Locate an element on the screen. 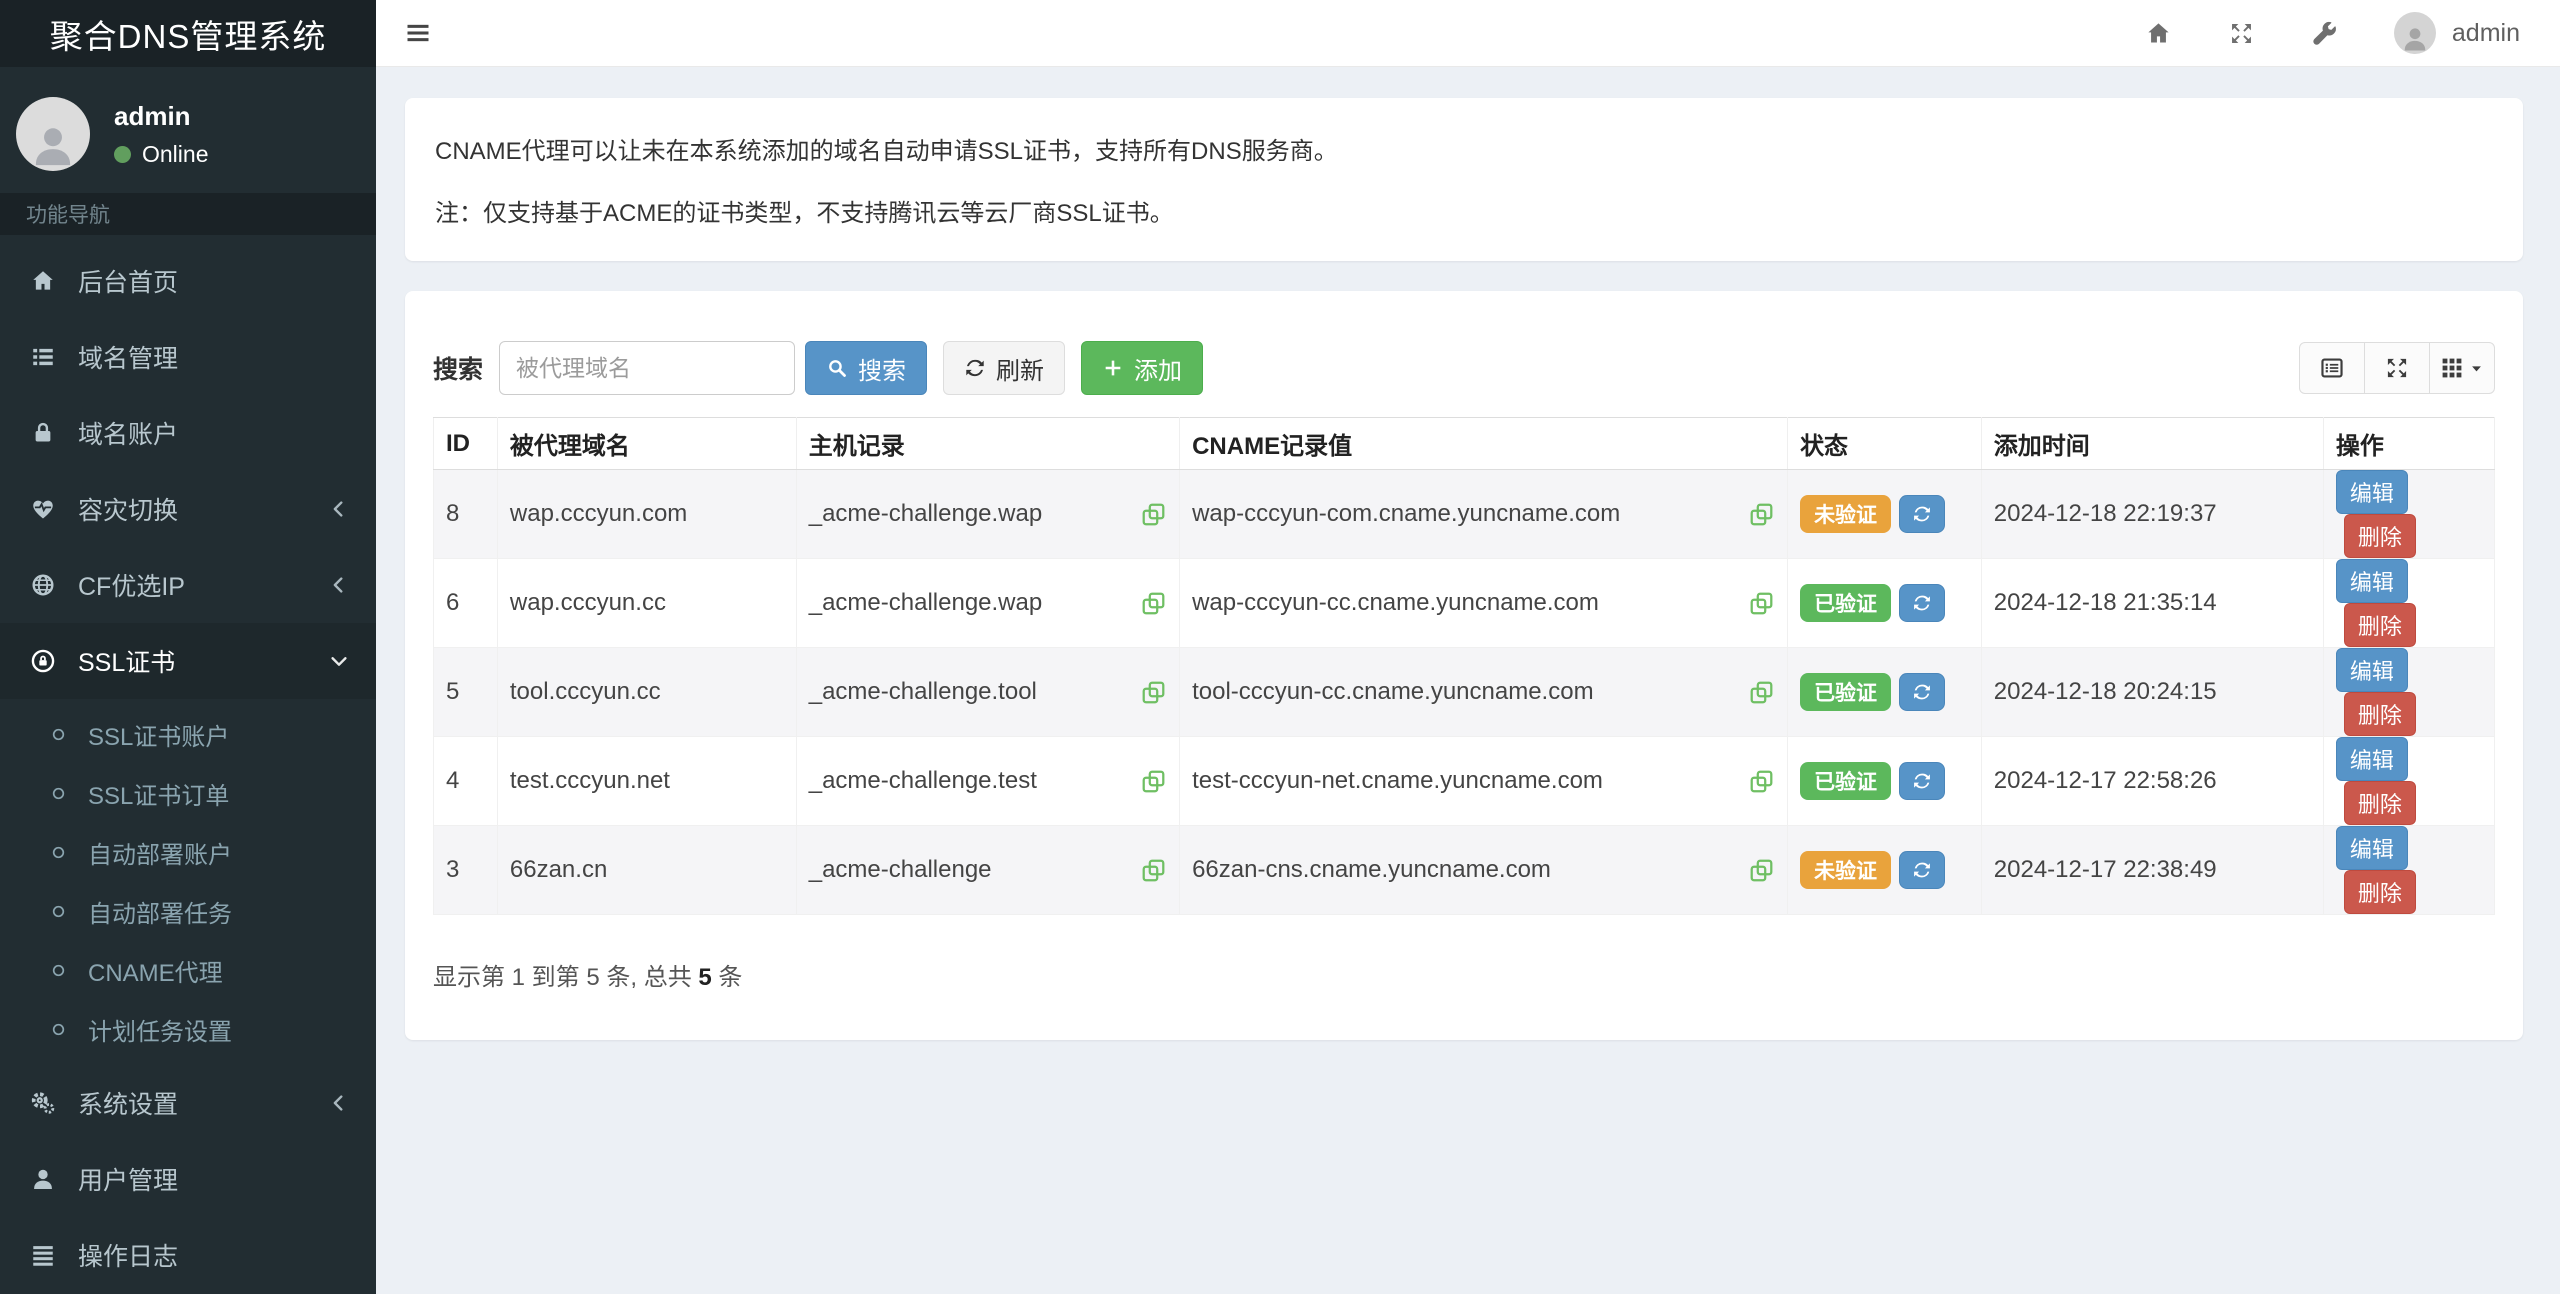 This screenshot has height=1294, width=2560. user-menu: admin is located at coordinates (2456, 33).